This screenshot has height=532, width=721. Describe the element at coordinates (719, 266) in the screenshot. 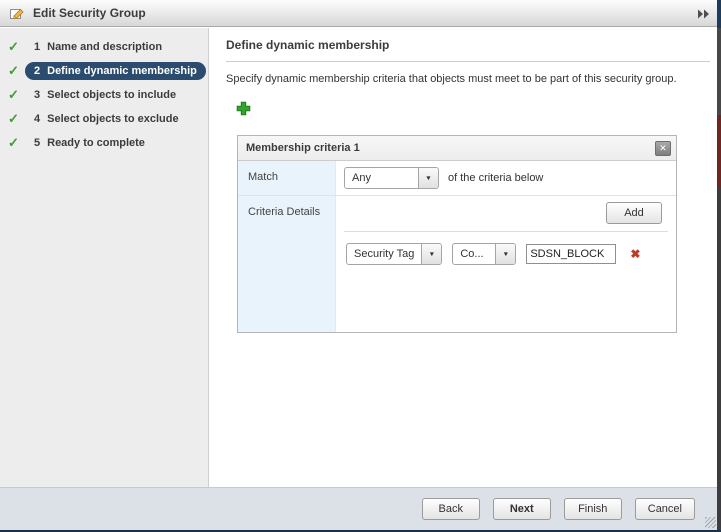

I see `page-background-edge` at that location.